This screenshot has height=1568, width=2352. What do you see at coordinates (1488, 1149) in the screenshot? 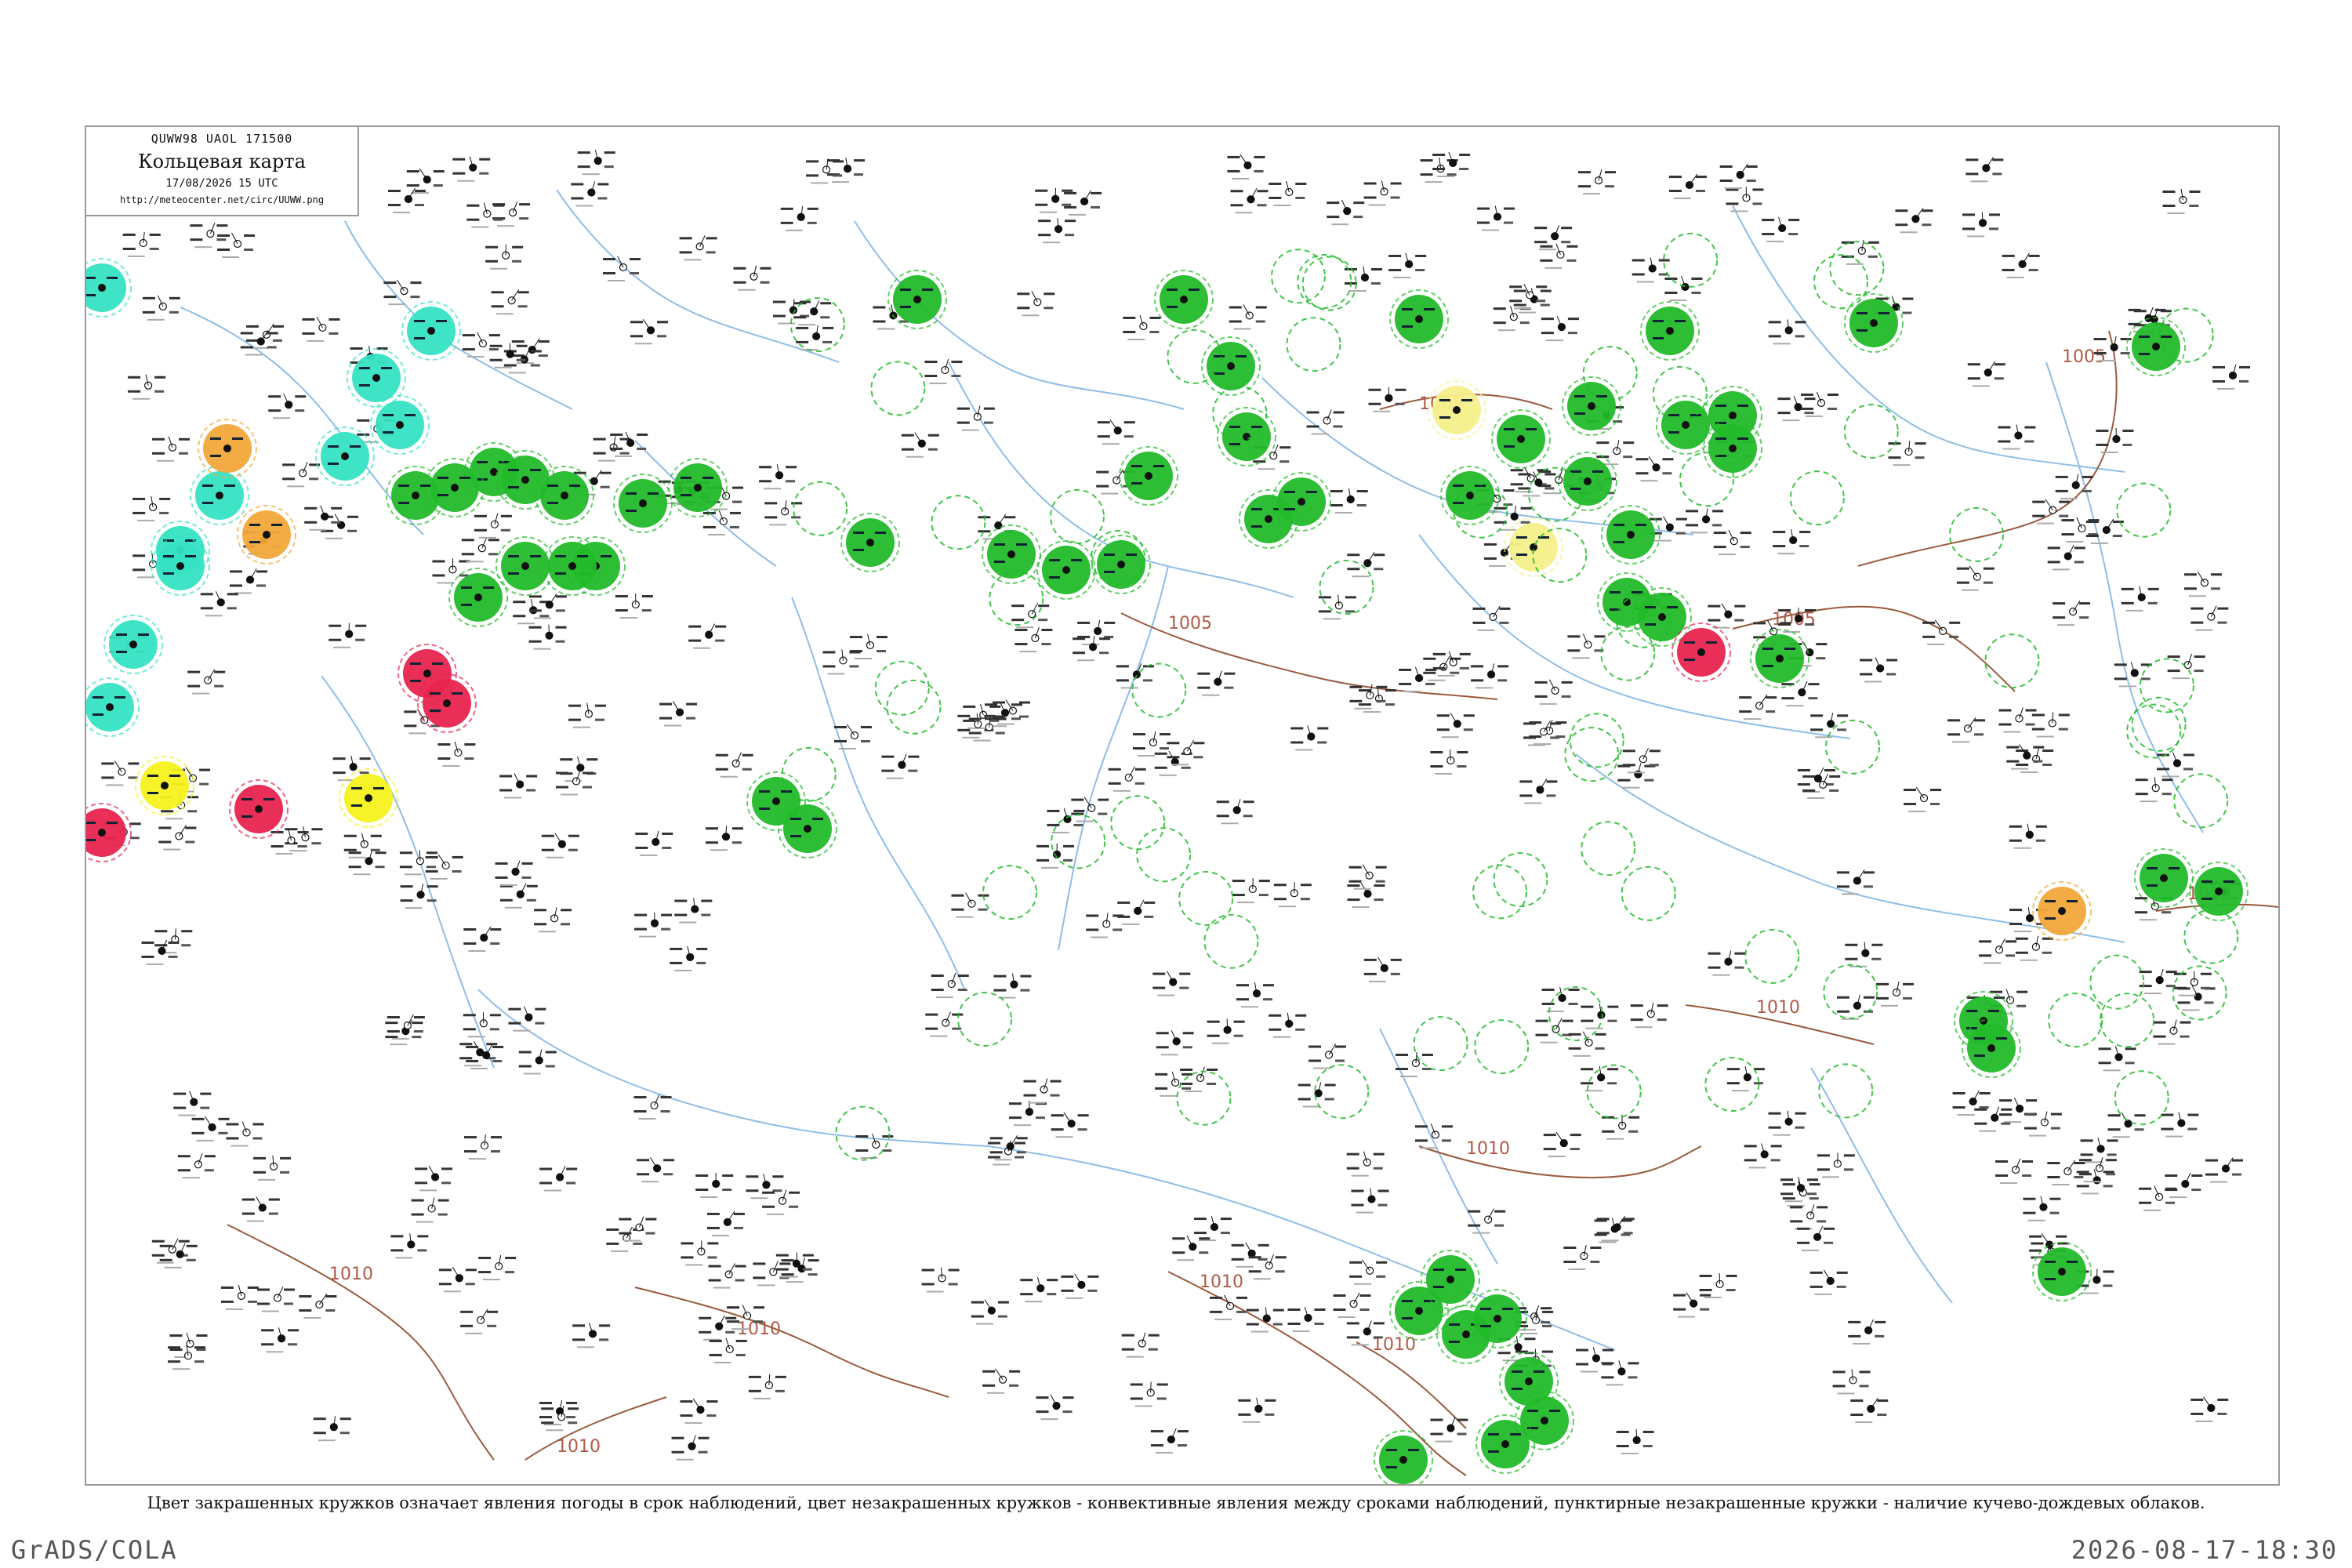
I see `isobar-label: 1010` at bounding box center [1488, 1149].